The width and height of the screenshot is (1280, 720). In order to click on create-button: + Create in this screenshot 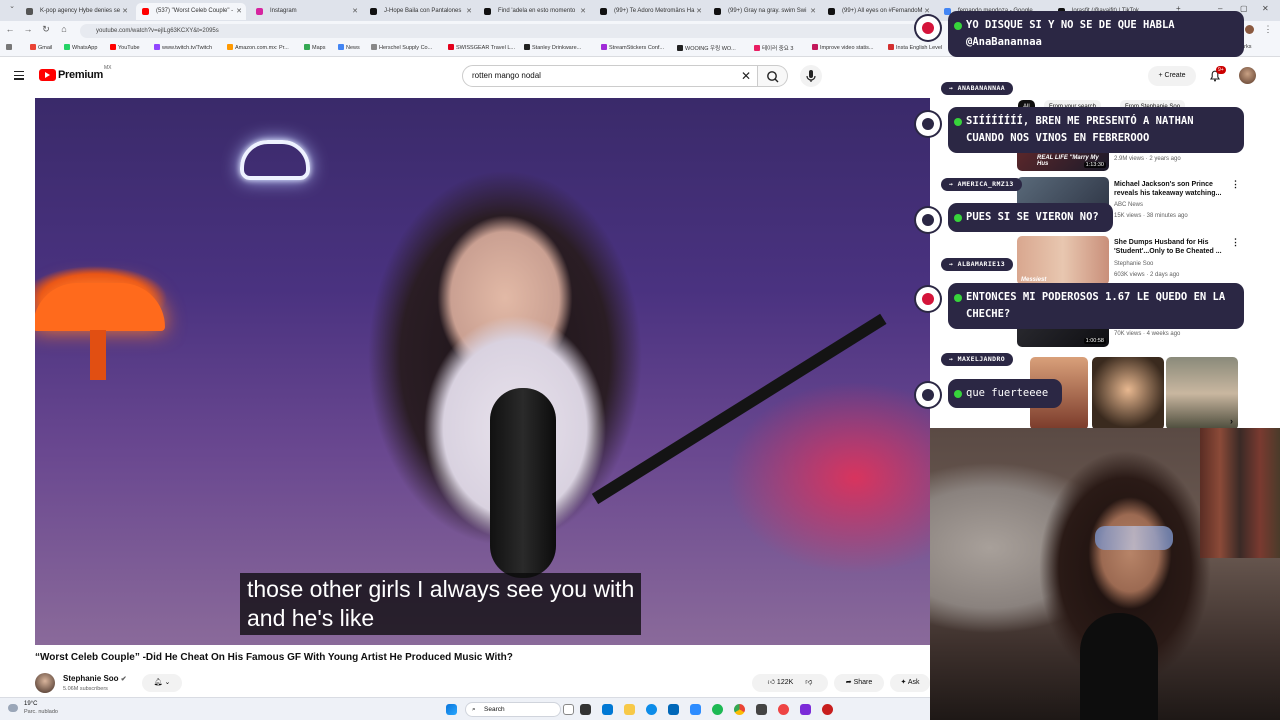, I will do `click(1172, 76)`.